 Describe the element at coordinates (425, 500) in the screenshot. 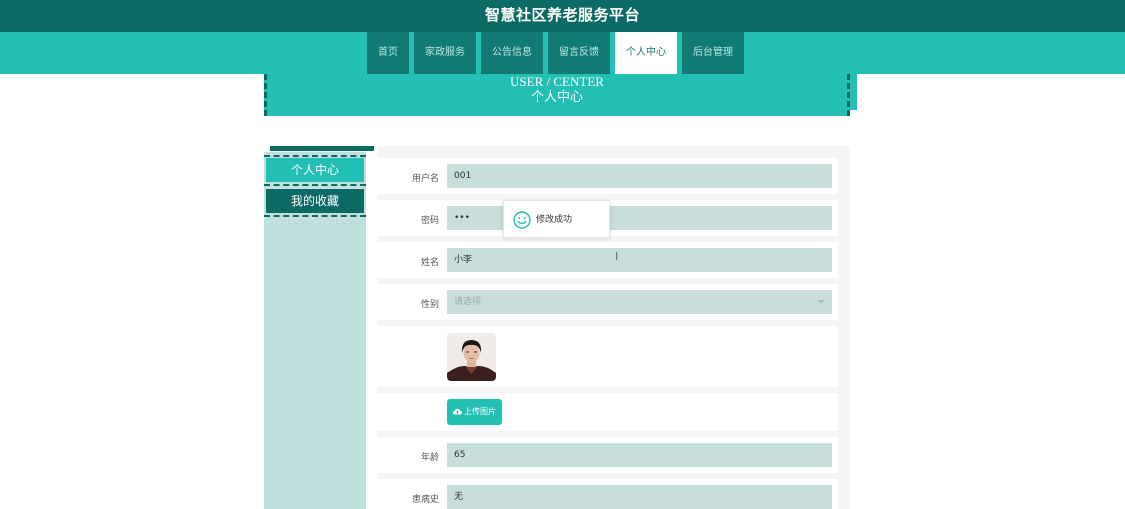

I see `medical-history-label: 患病史` at that location.